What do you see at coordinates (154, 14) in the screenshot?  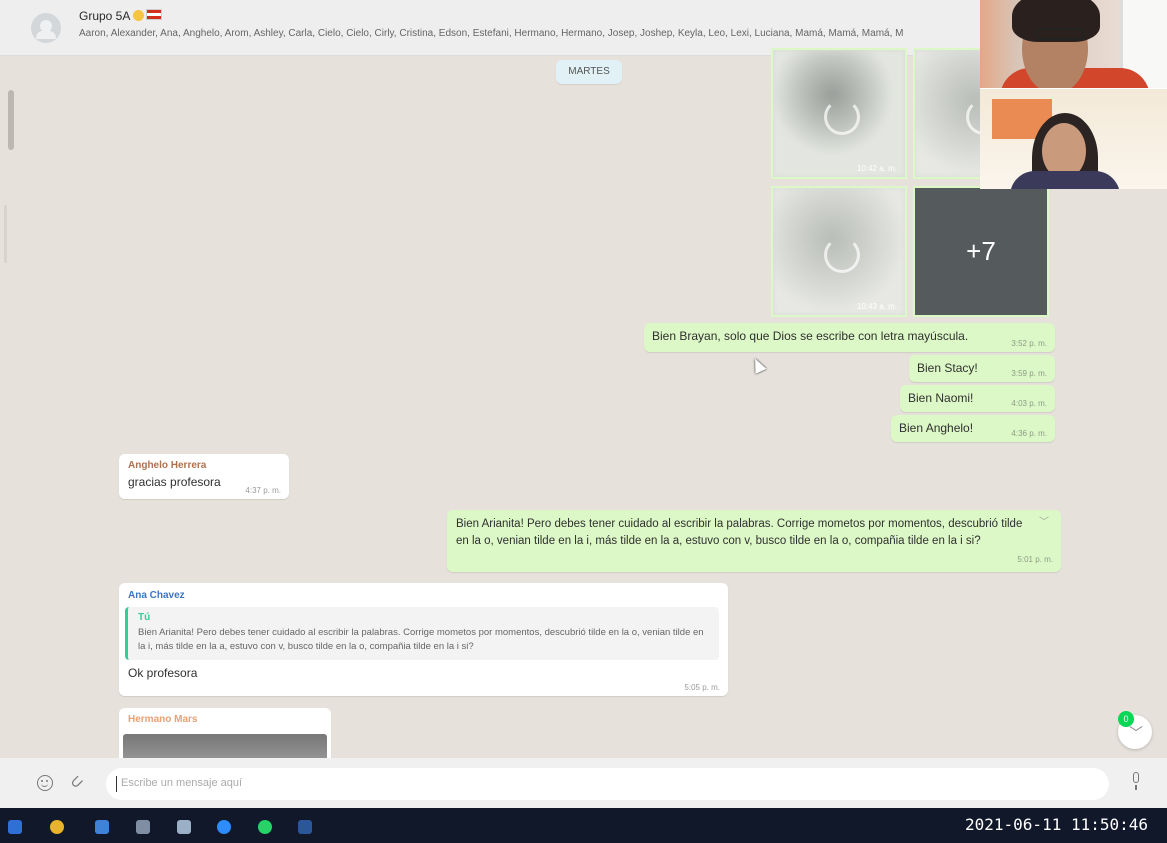 I see `peru-flag-icon` at bounding box center [154, 14].